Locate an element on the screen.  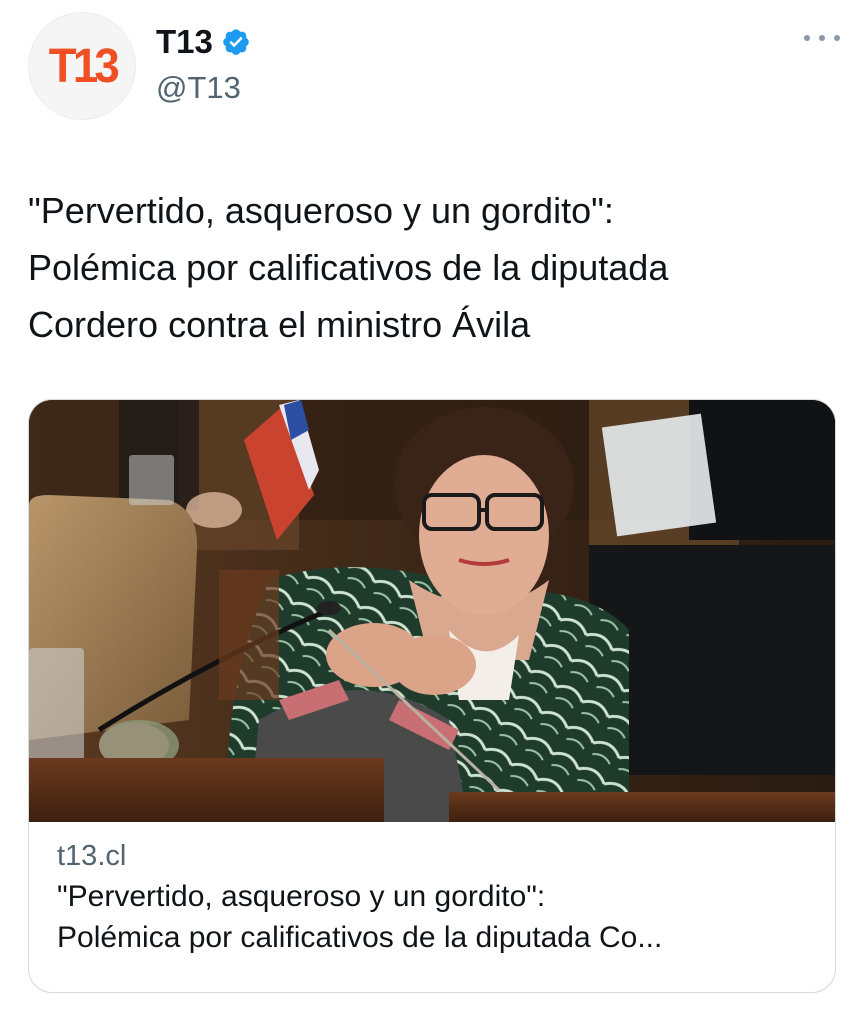
t13-logo: T13 is located at coordinates (83, 66).